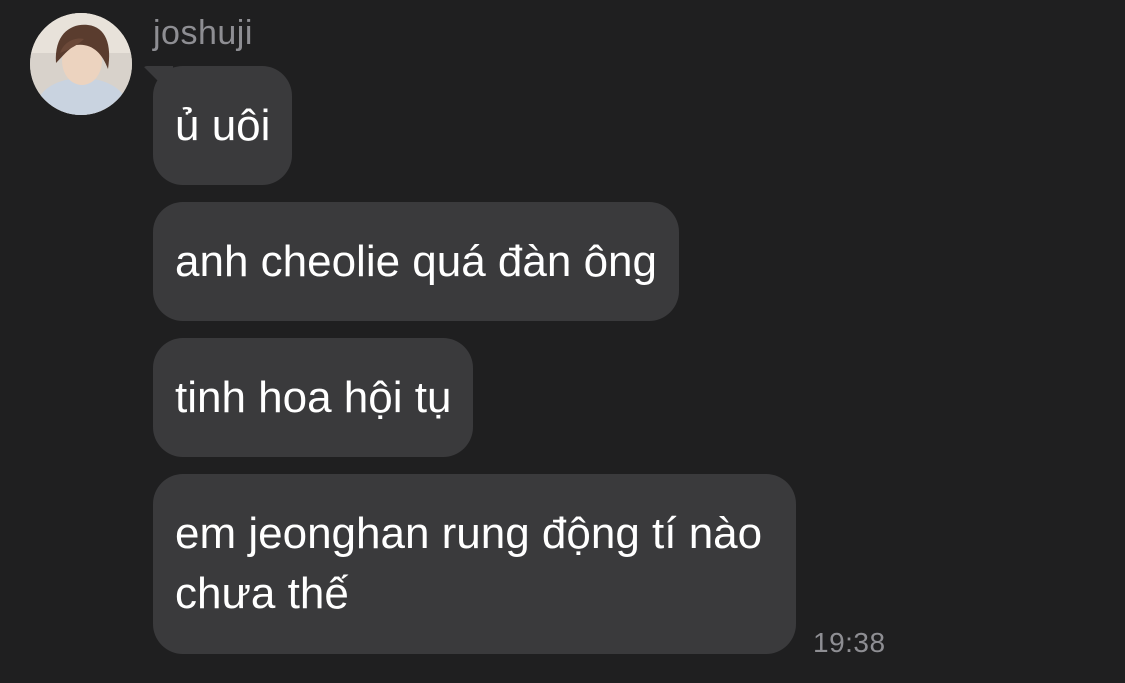 The image size is (1125, 683). I want to click on sender-name: joshuji, so click(203, 33).